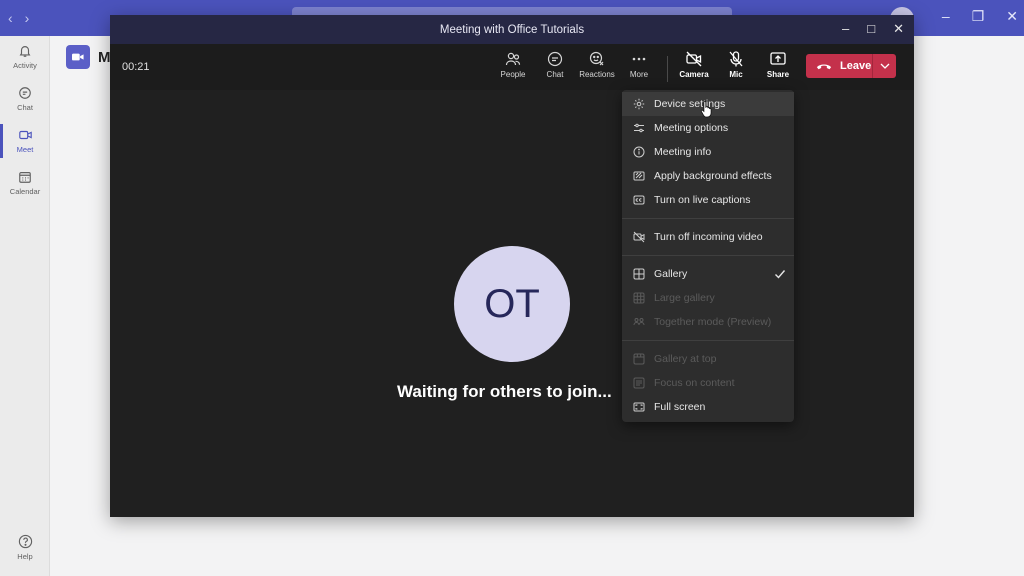  I want to click on hand-cursor-icon, so click(706, 109).